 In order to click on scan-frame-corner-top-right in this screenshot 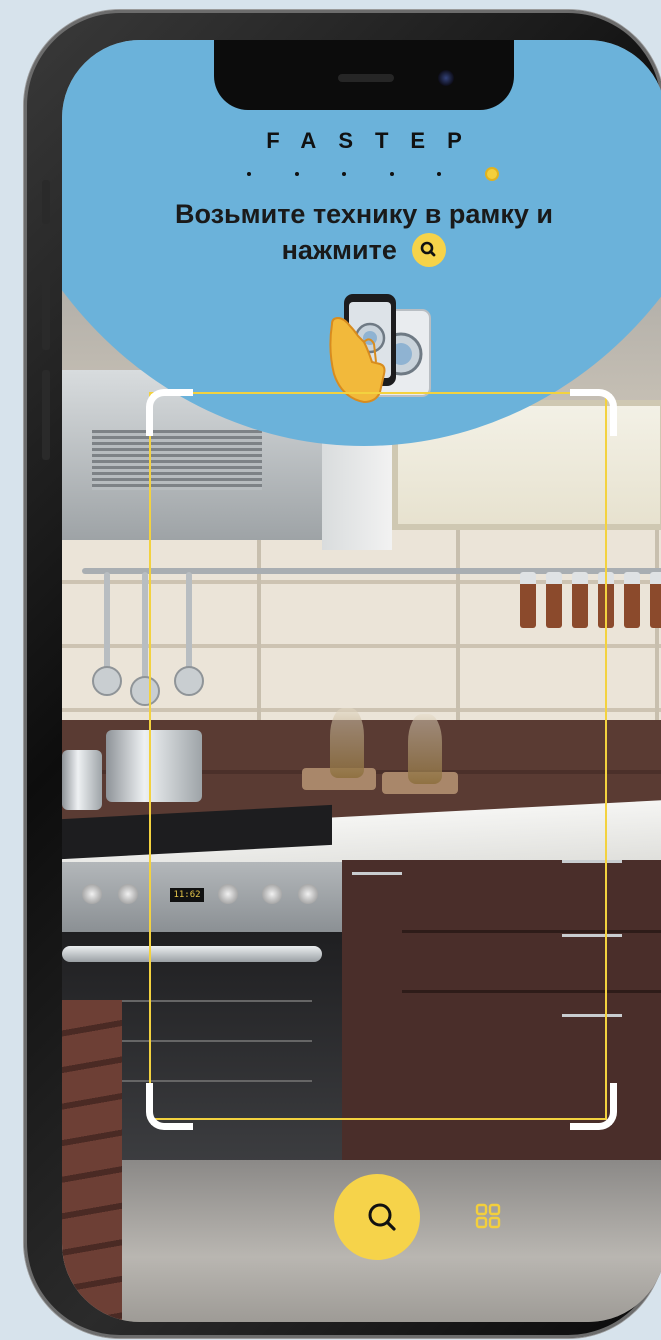, I will do `click(593, 412)`.